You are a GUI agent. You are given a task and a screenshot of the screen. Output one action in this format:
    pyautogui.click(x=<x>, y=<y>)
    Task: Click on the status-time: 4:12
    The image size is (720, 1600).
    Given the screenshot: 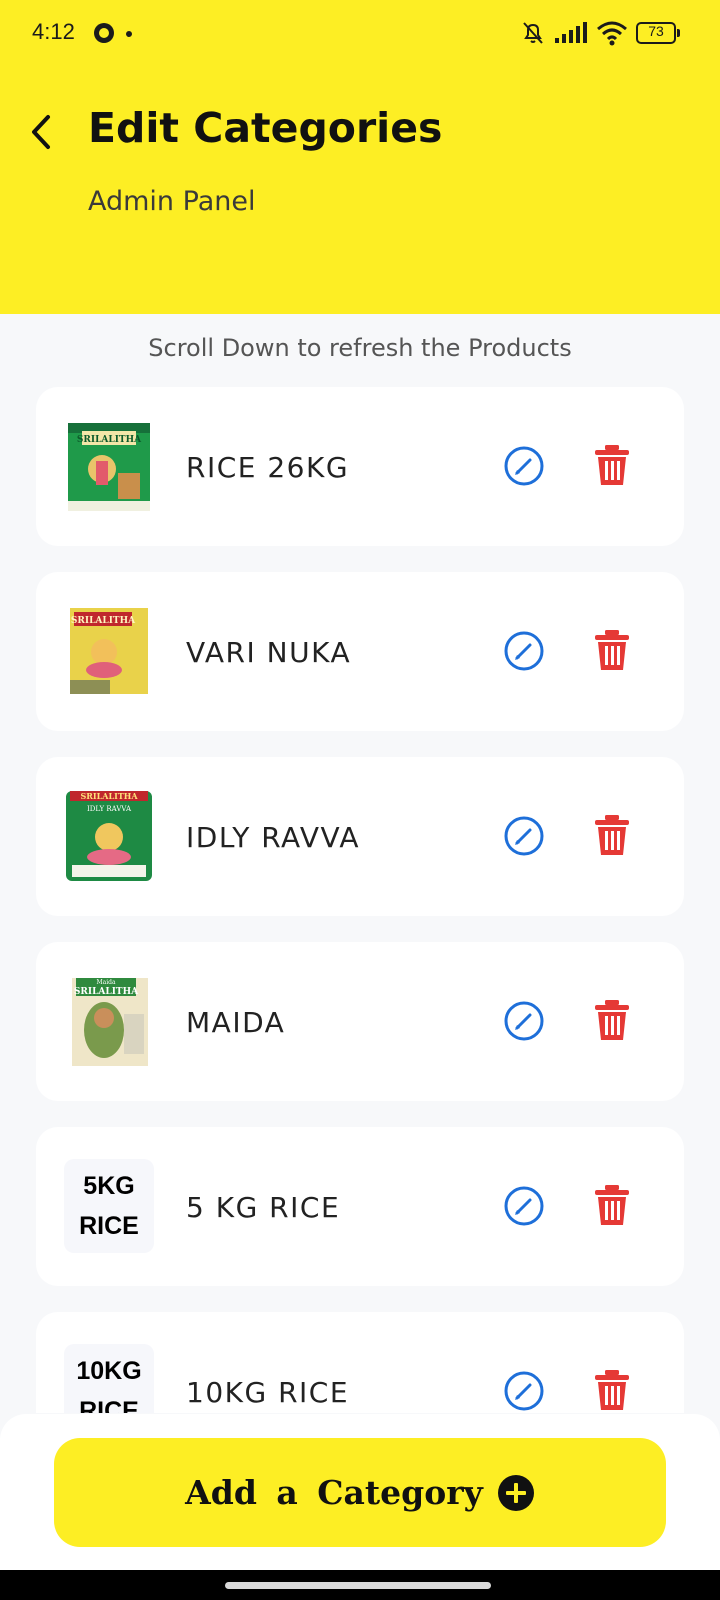 What is the action you would take?
    pyautogui.click(x=53, y=31)
    